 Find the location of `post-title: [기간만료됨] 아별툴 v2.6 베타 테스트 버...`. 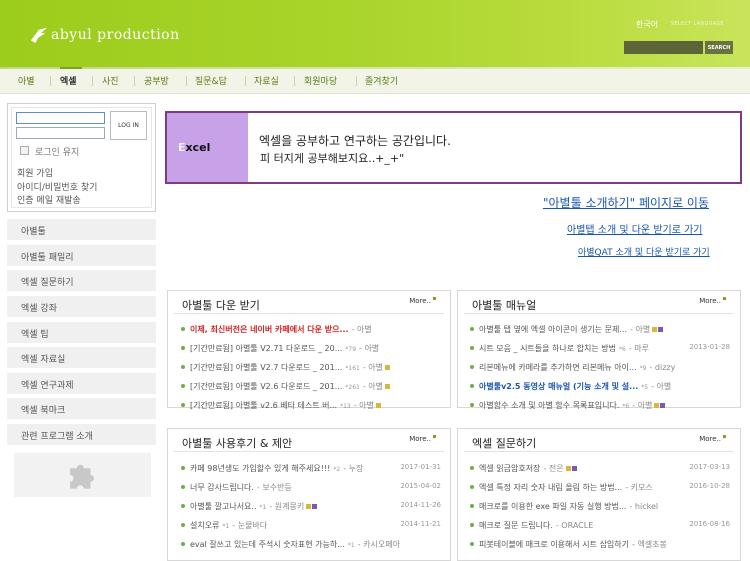

post-title: [기간만료됨] 아별툴 v2.6 베타 테스트 버... is located at coordinates (263, 405).